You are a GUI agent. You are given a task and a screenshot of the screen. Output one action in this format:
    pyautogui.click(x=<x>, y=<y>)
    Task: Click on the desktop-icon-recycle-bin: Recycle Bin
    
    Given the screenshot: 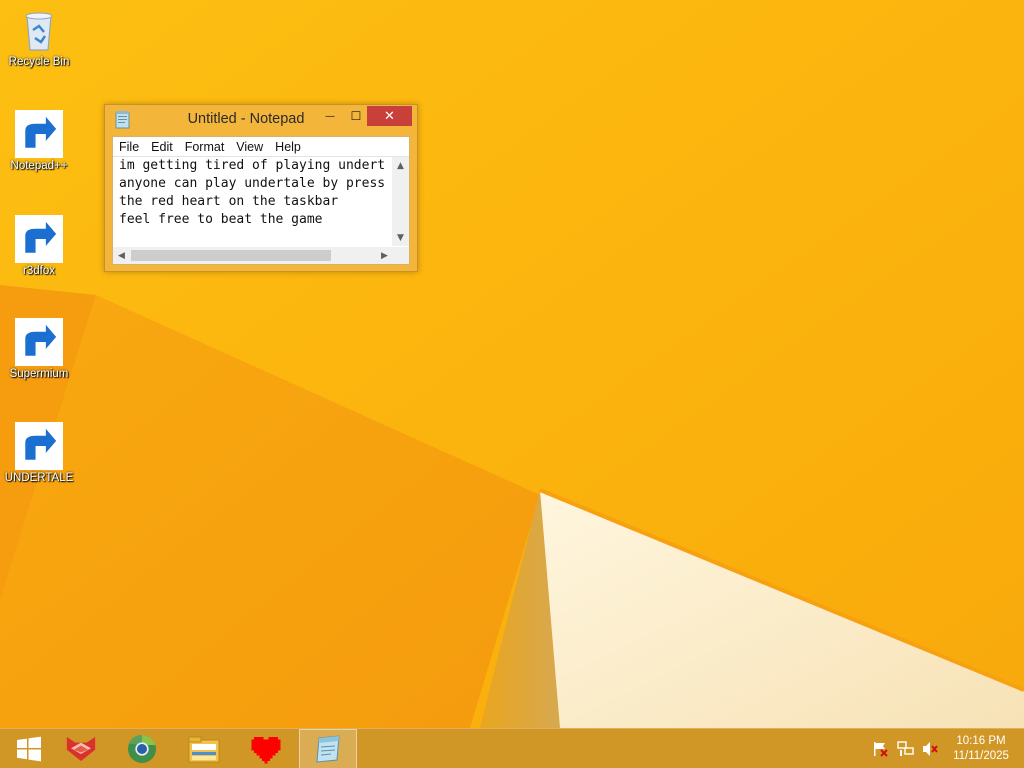 What is the action you would take?
    pyautogui.click(x=39, y=37)
    